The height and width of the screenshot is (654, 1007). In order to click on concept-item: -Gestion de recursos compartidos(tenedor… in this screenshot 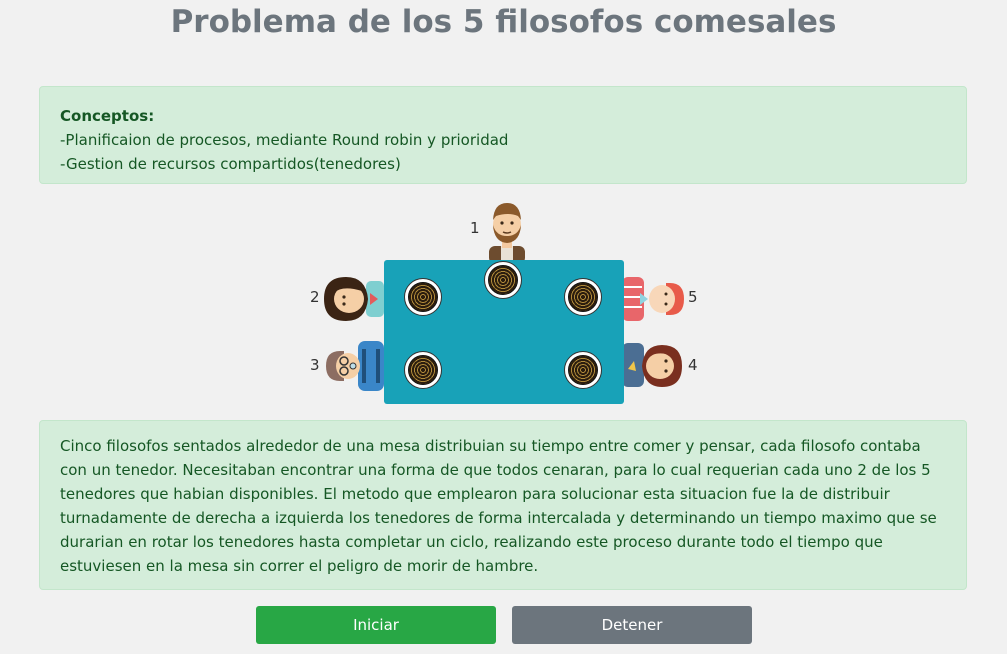, I will do `click(230, 164)`.